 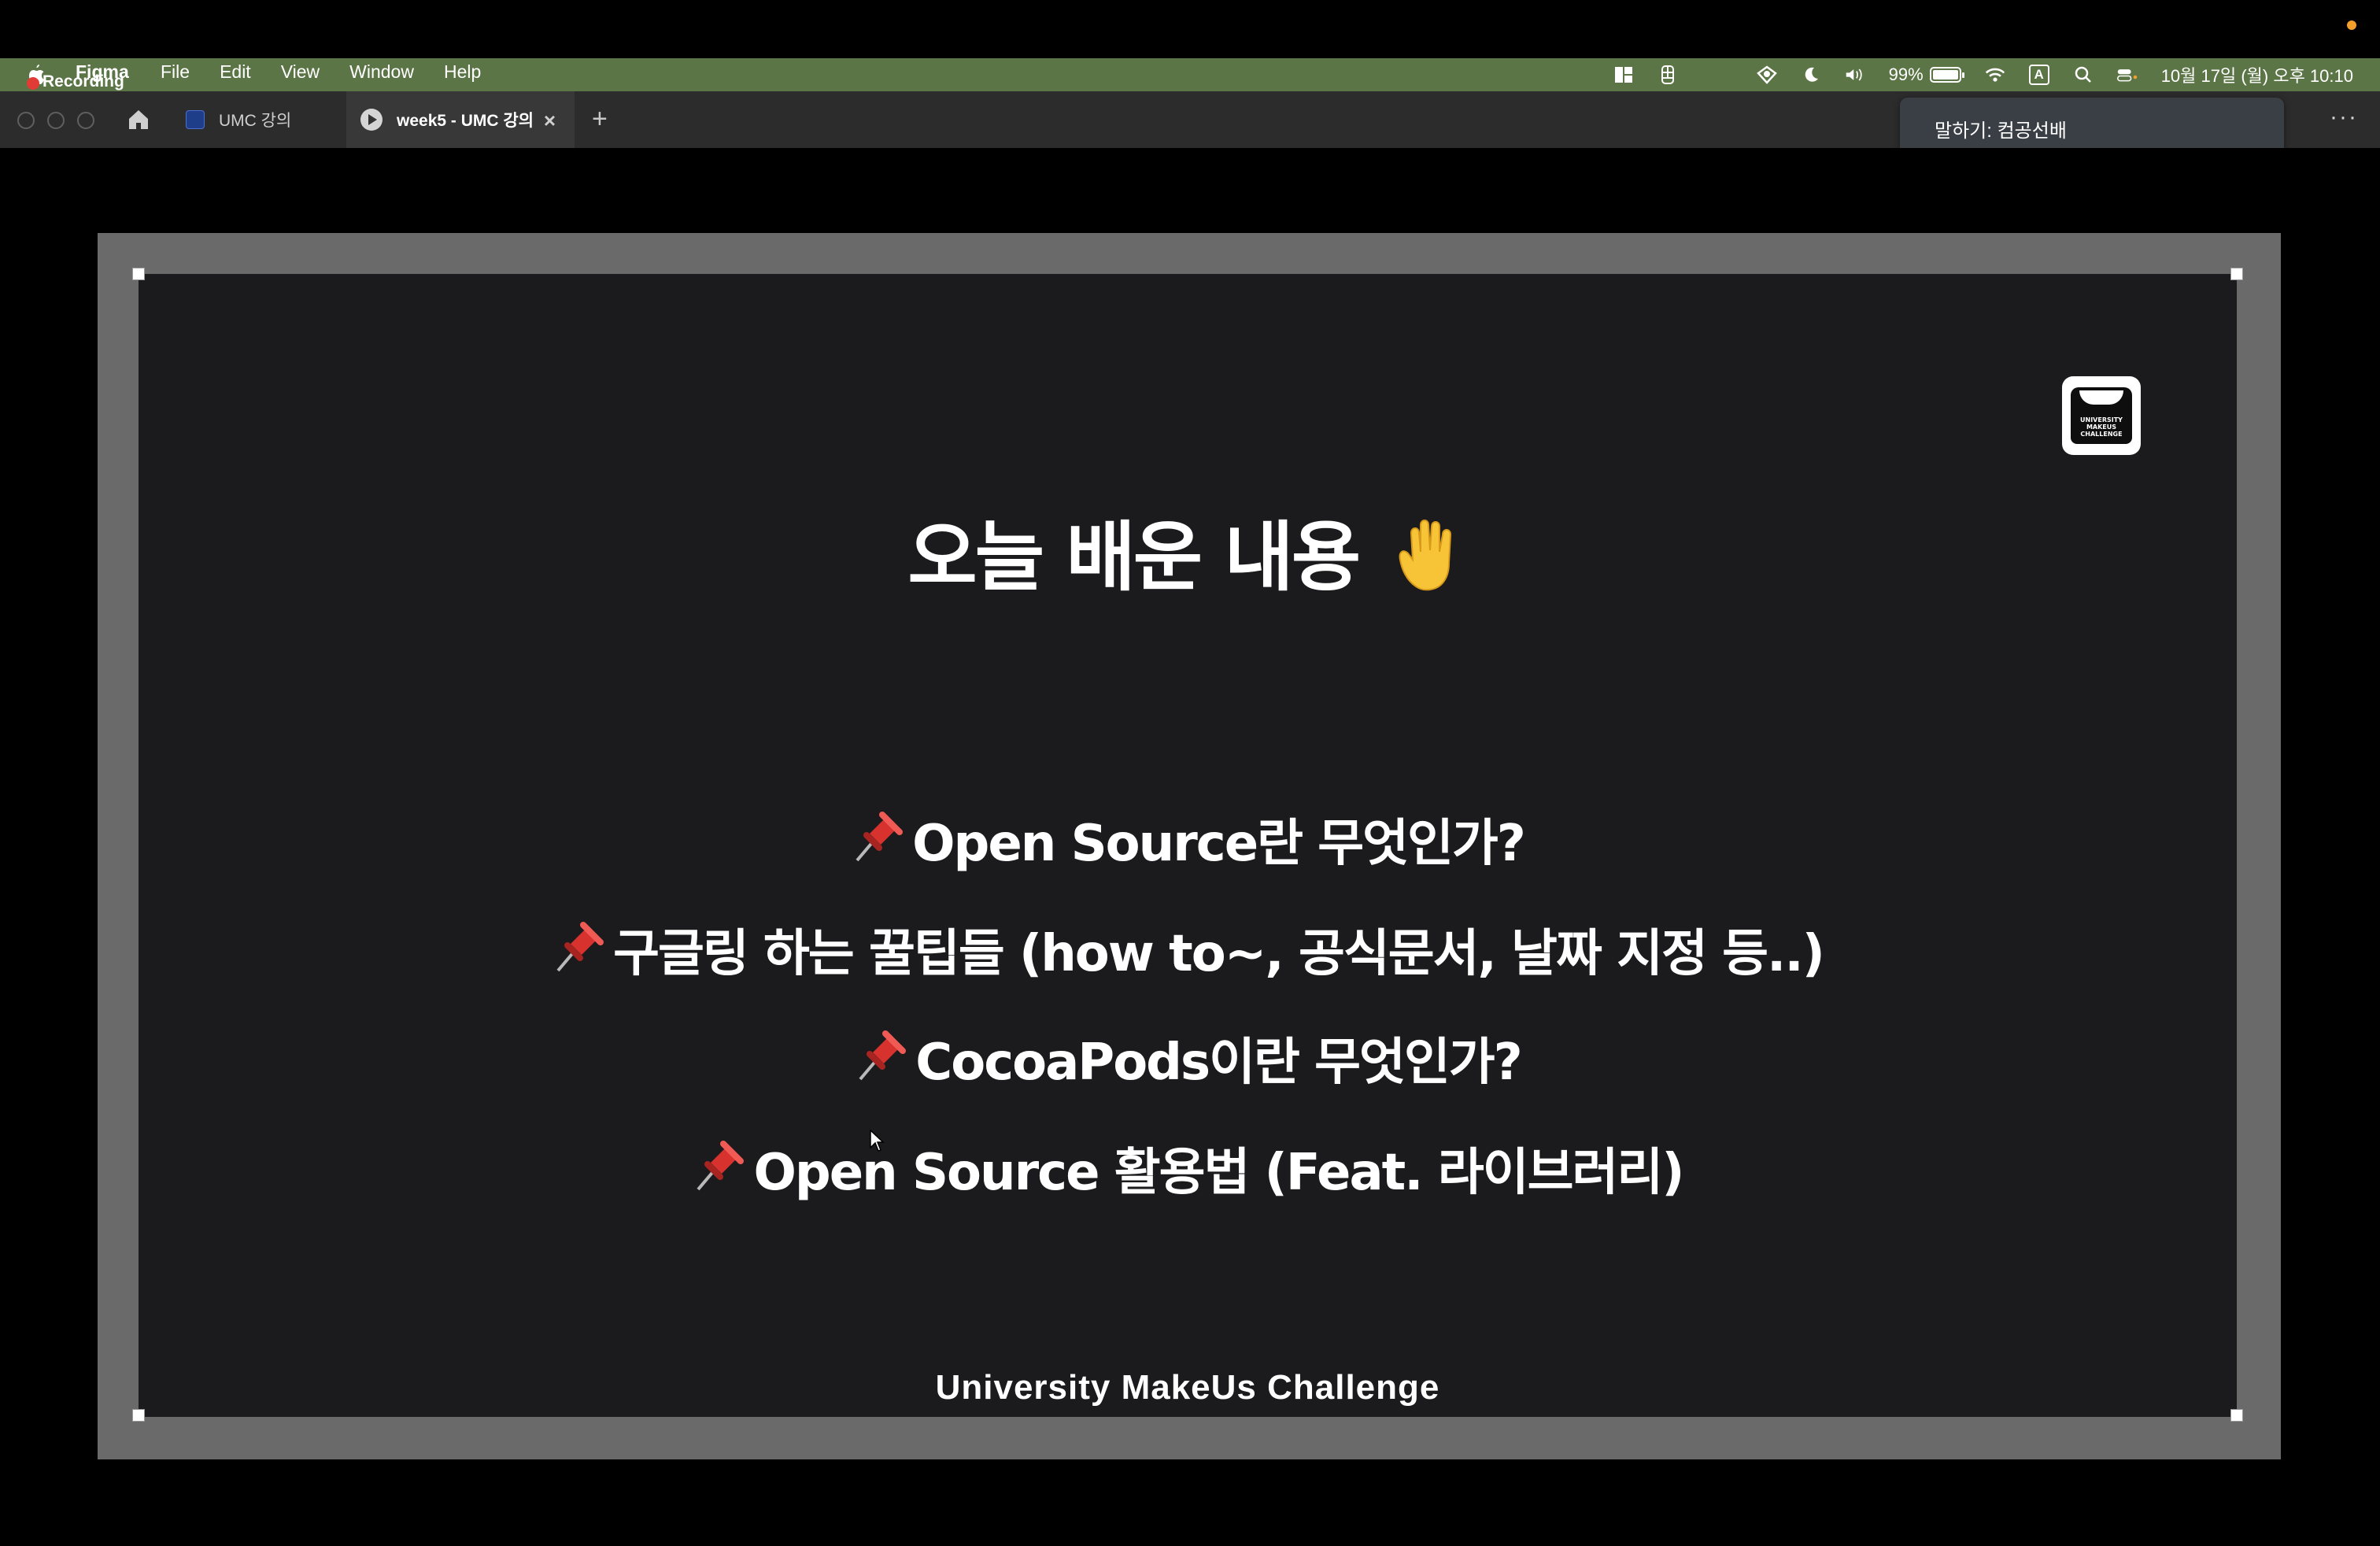 I want to click on layout-icon, so click(x=1623, y=74).